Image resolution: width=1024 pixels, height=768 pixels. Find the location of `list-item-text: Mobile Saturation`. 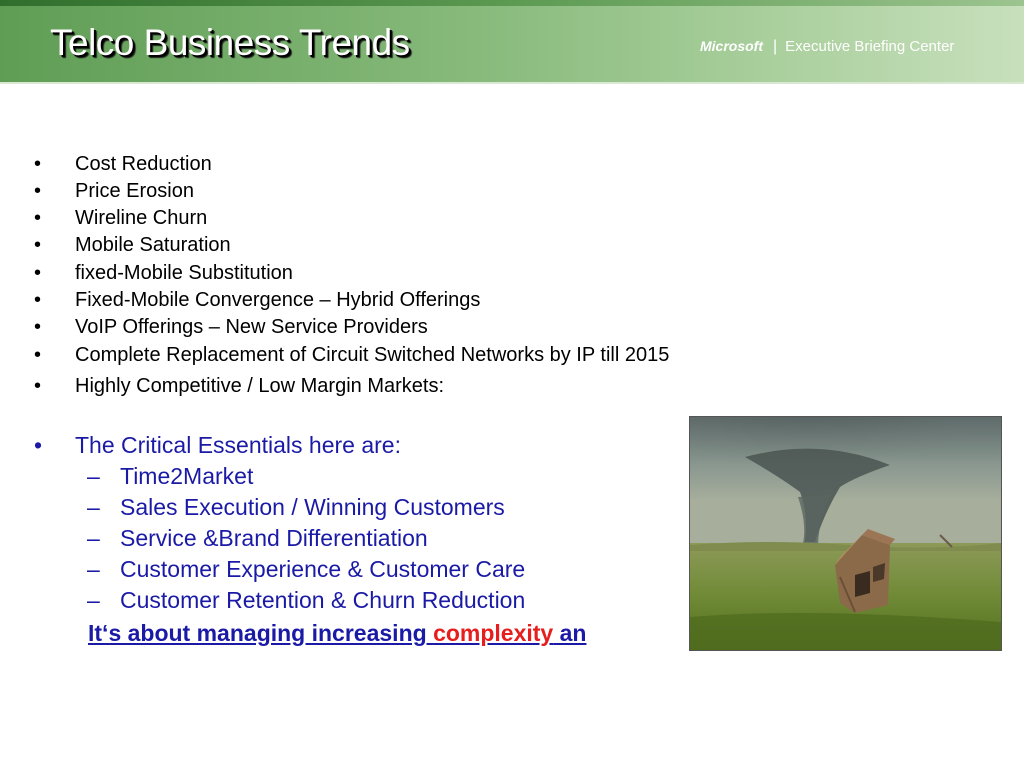

list-item-text: Mobile Saturation is located at coordinates (153, 245).